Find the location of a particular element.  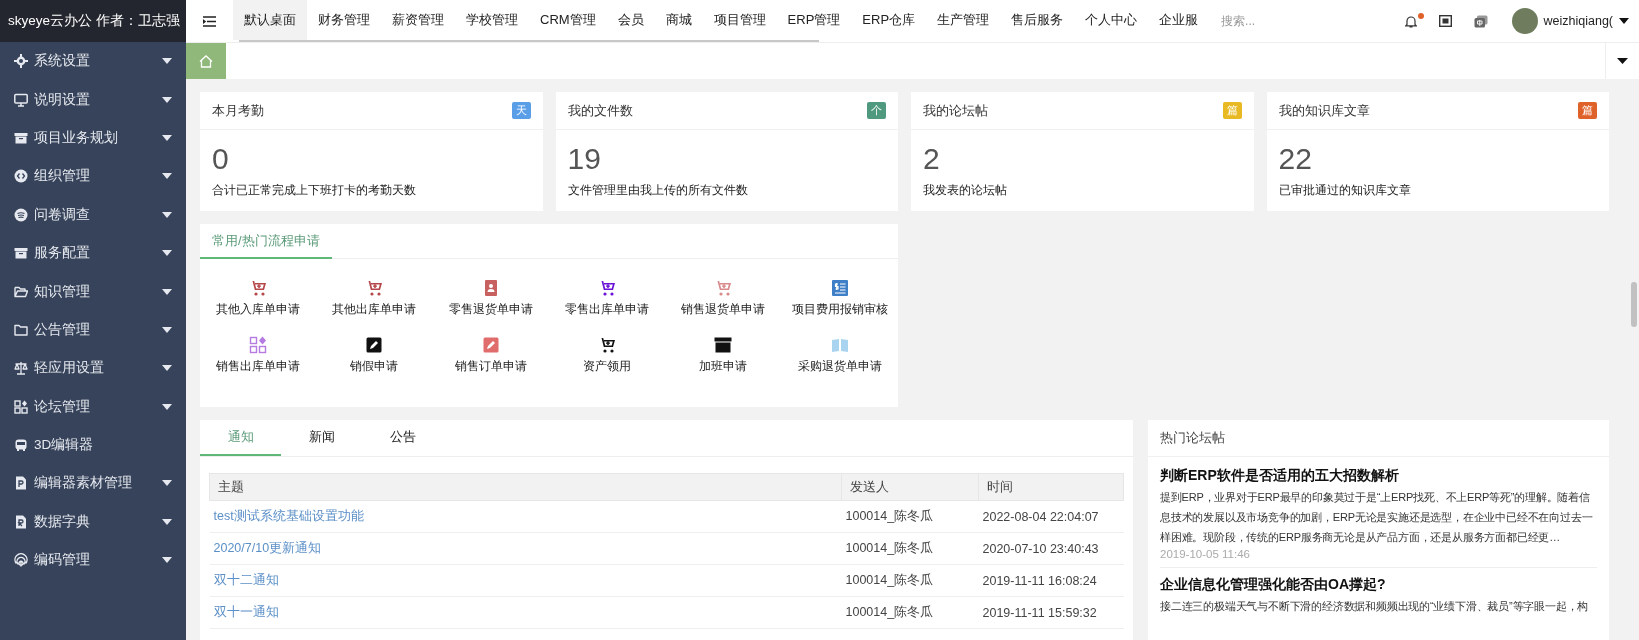

nav-tab: 学校管理 is located at coordinates (492, 20).